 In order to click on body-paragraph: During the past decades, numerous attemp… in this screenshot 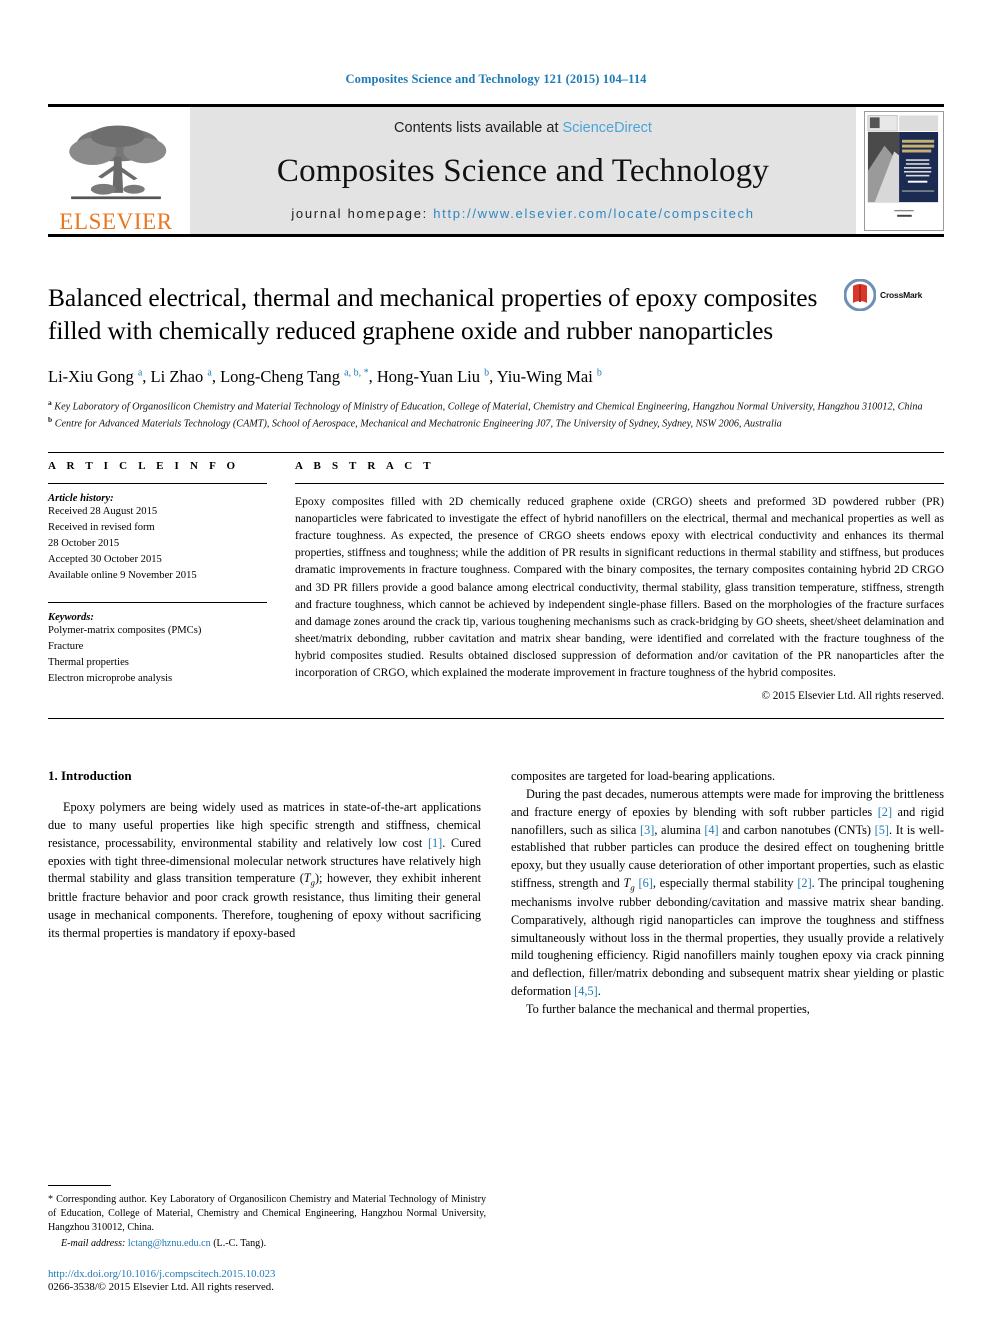, I will do `click(728, 892)`.